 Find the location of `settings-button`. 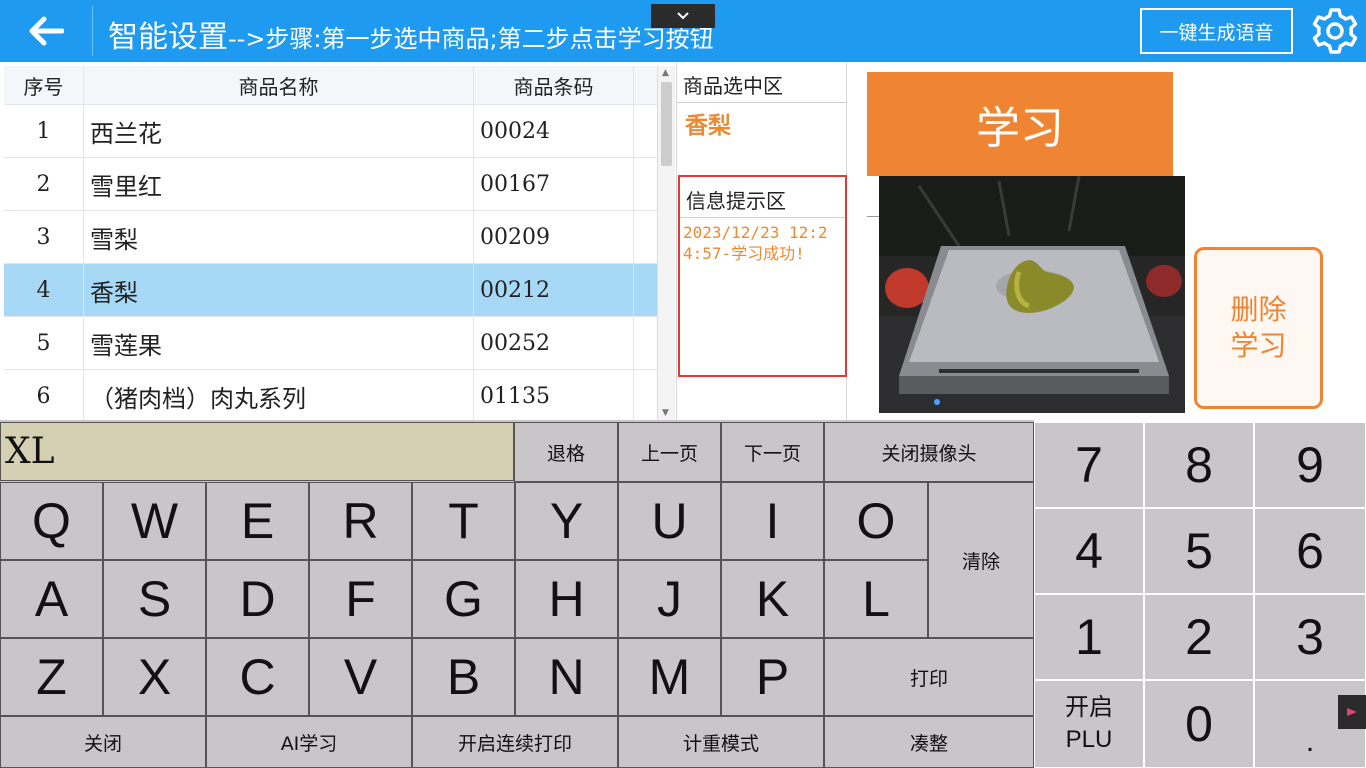

settings-button is located at coordinates (1335, 31).